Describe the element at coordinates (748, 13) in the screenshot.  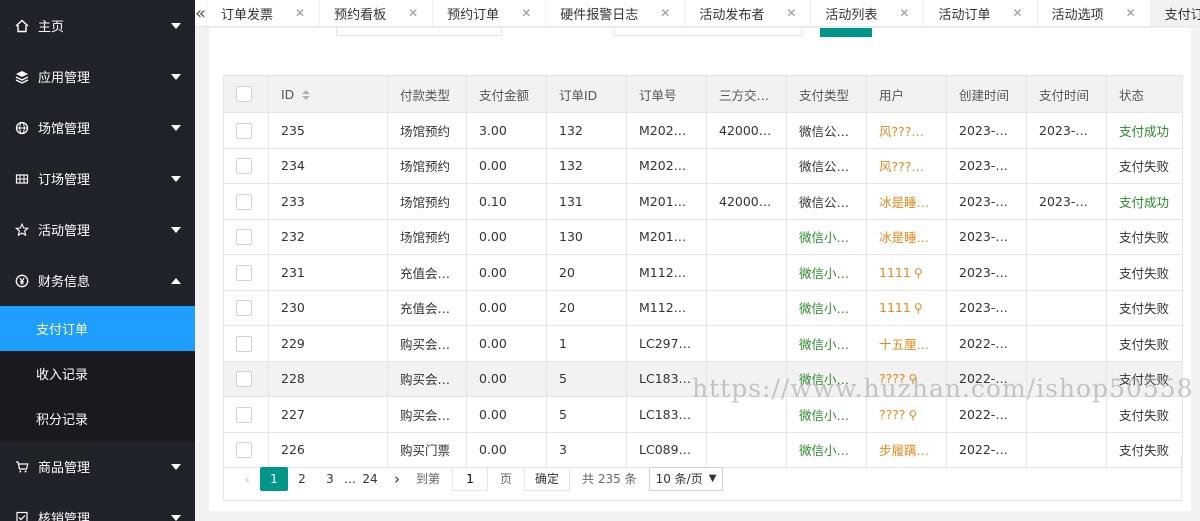
I see `tab-activity-publishers: 活动发布者 ✕` at that location.